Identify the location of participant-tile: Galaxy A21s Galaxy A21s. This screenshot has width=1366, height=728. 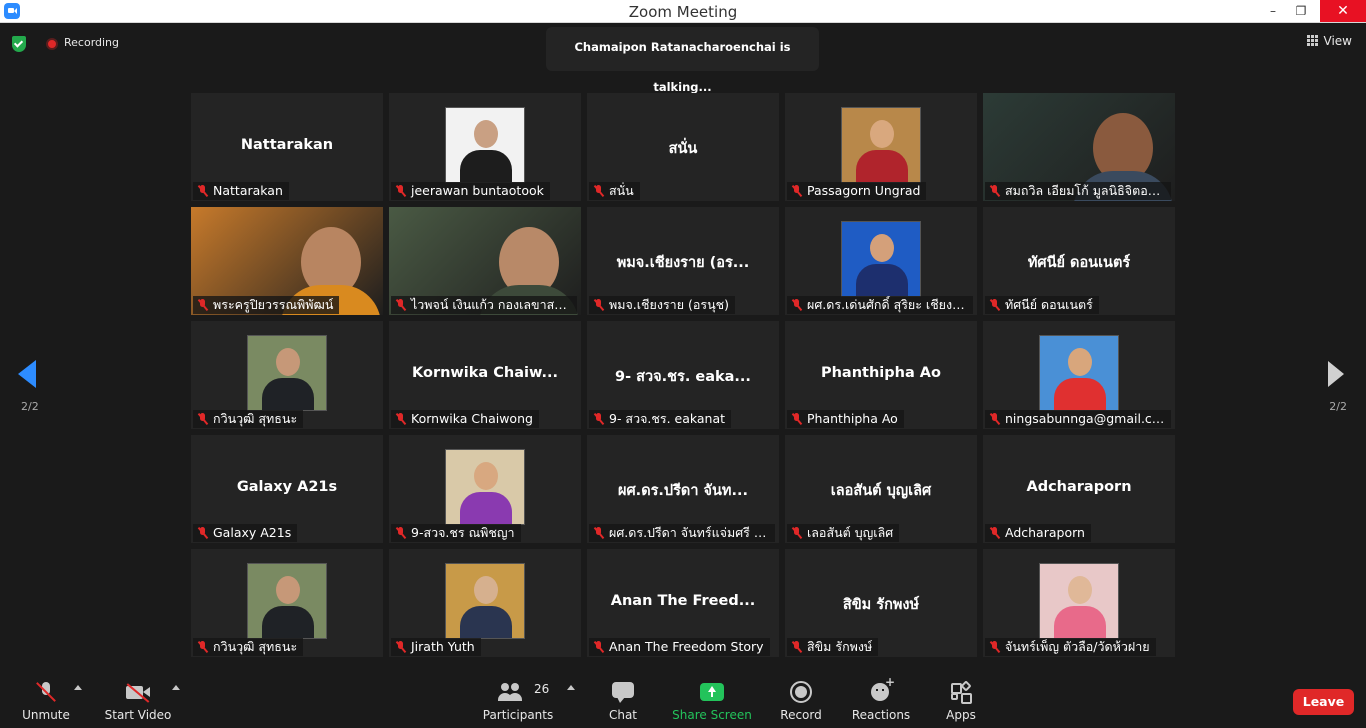
(287, 489).